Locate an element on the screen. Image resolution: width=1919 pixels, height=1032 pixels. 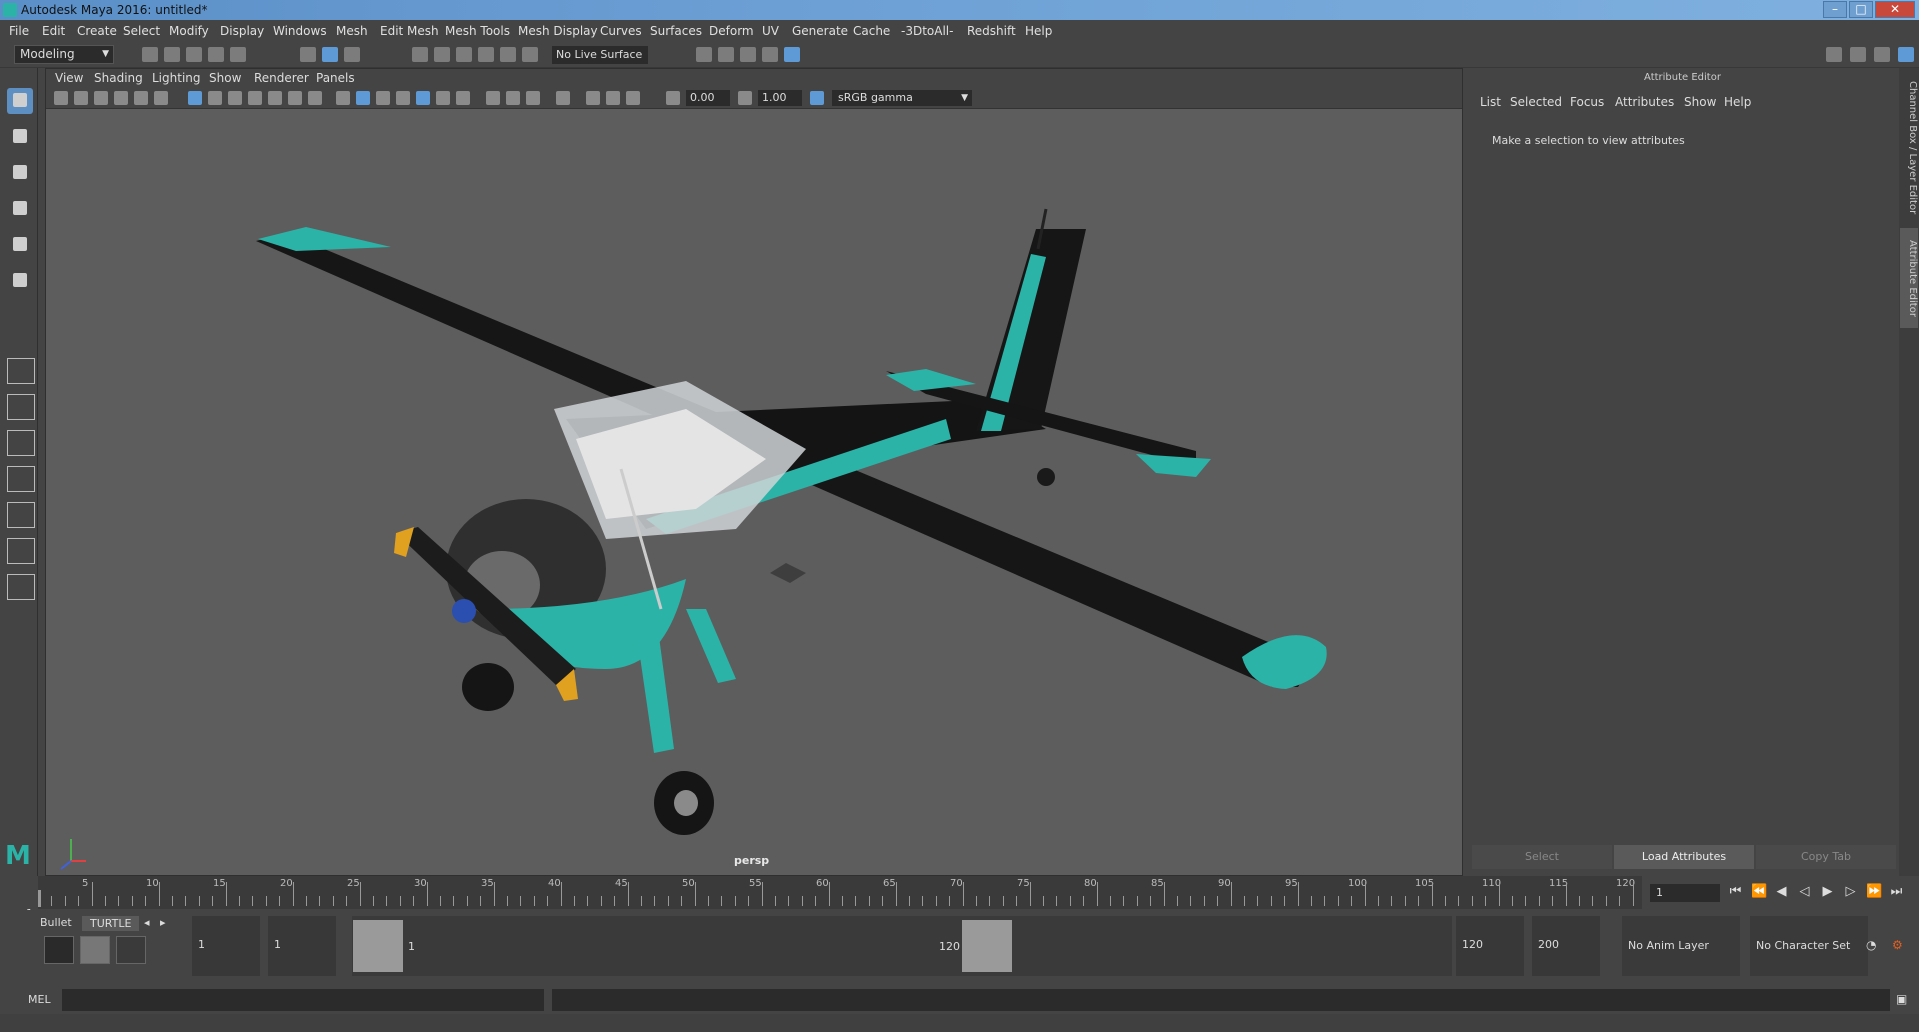
snap-surface-icon is located at coordinates (508, 54).